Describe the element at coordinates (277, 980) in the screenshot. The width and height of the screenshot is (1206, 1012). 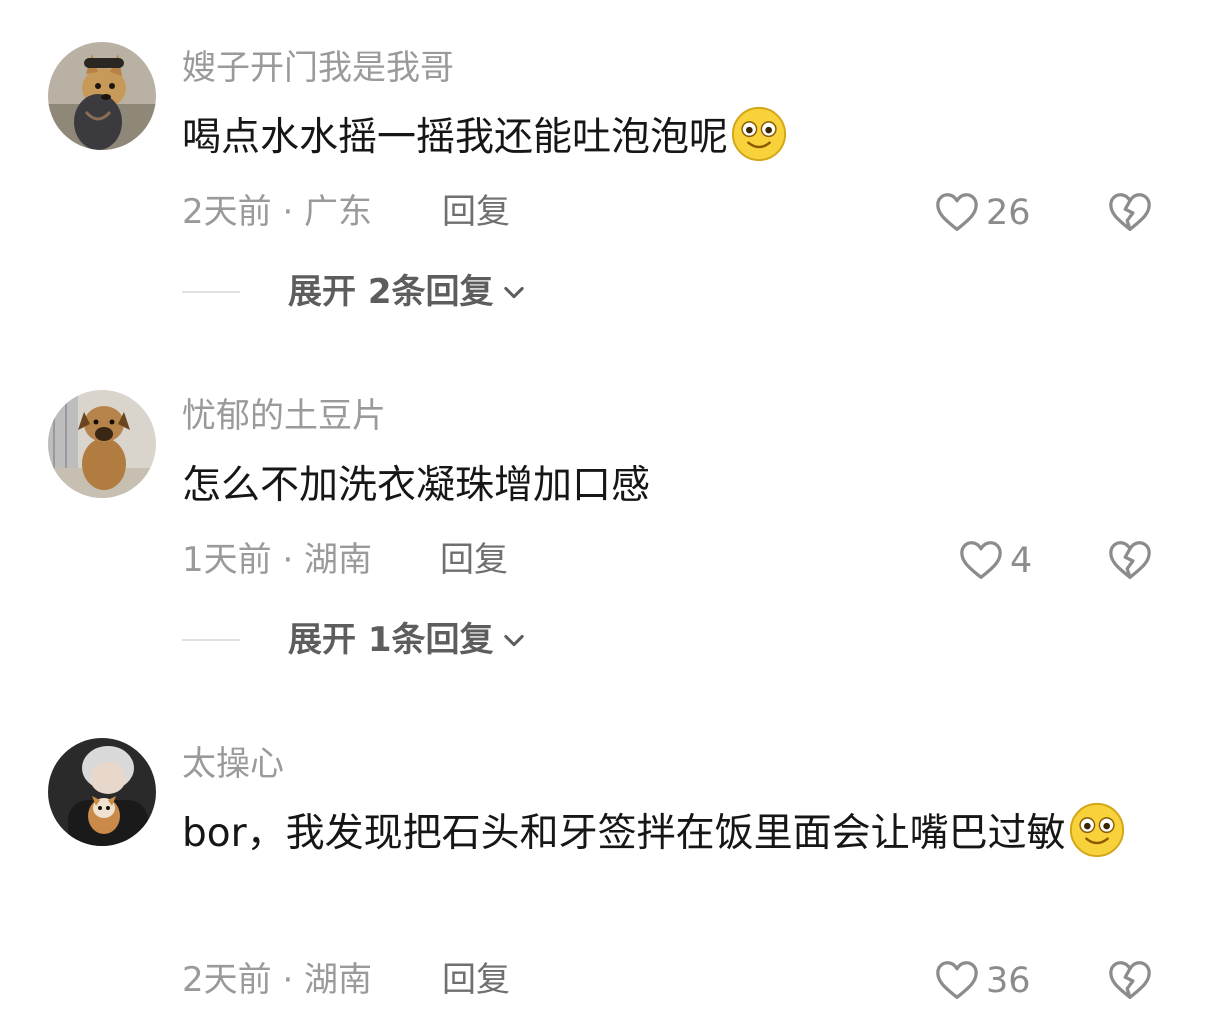
I see `comment-meta: 2天前 · 湖南` at that location.